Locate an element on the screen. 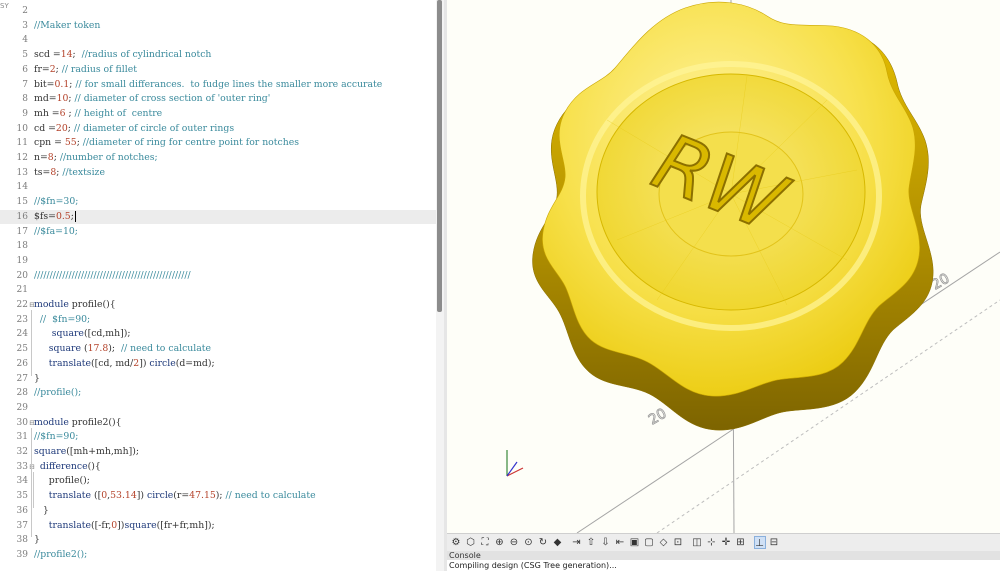 The image size is (1000, 571). code-line: 24 square([cd,mh]); is located at coordinates (218, 334).